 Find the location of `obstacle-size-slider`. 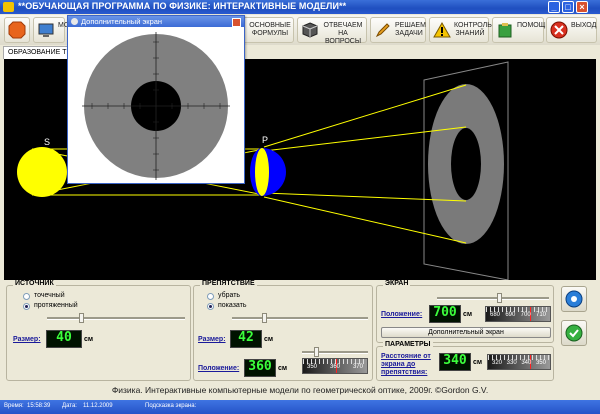

obstacle-size-slider is located at coordinates (300, 318).